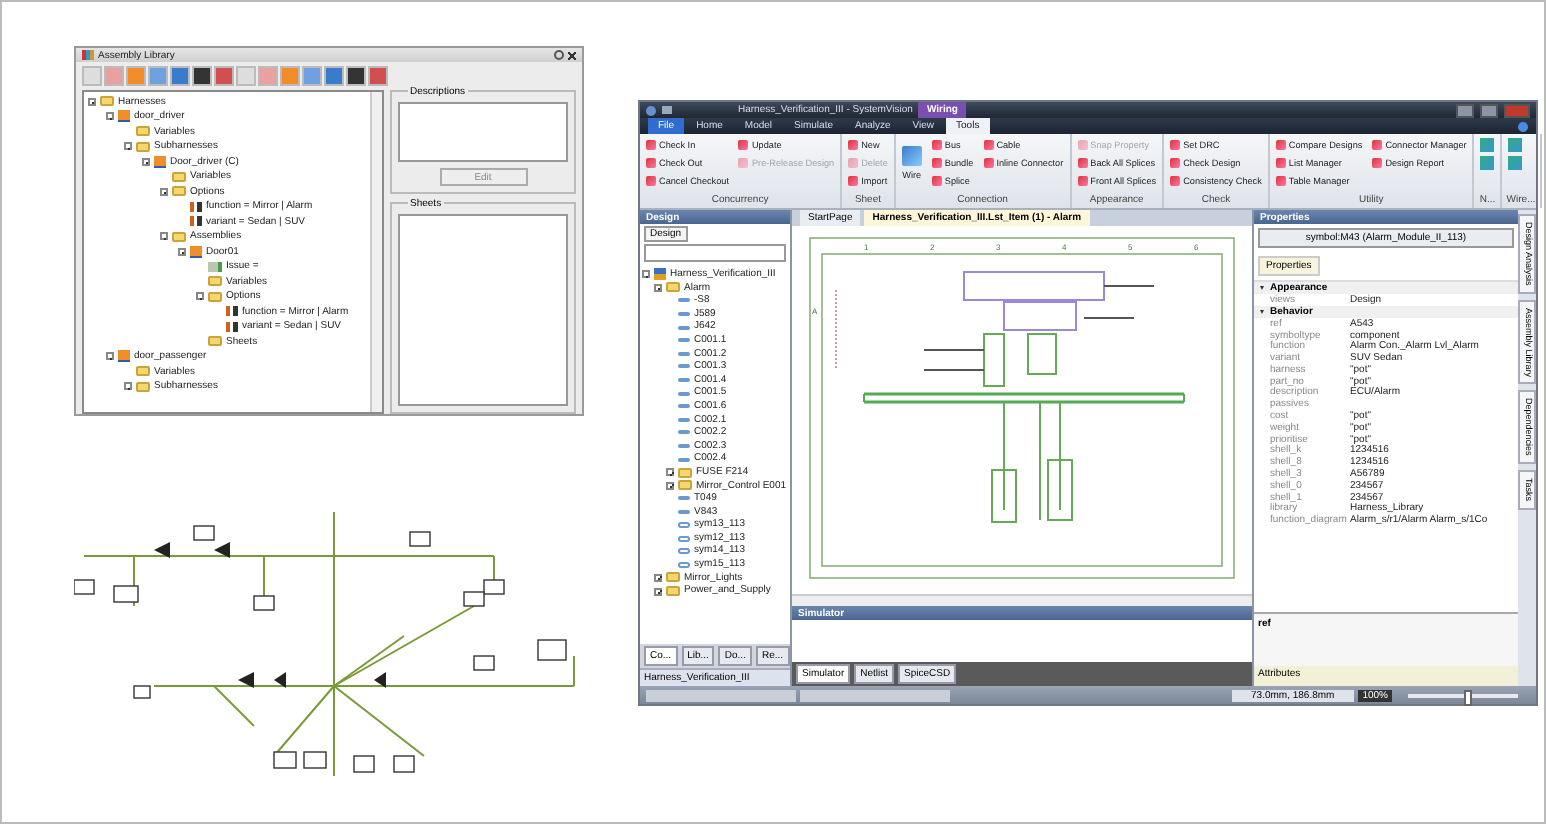 Image resolution: width=1546 pixels, height=824 pixels. What do you see at coordinates (1465, 110) in the screenshot?
I see `minimize-button` at bounding box center [1465, 110].